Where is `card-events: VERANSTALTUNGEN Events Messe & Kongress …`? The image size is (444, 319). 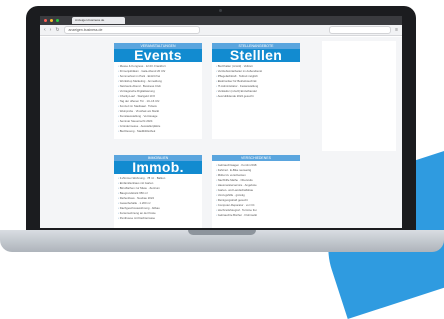 card-events: VERANSTALTUNGEN Events Messe & Kongress … is located at coordinates (158, 91).